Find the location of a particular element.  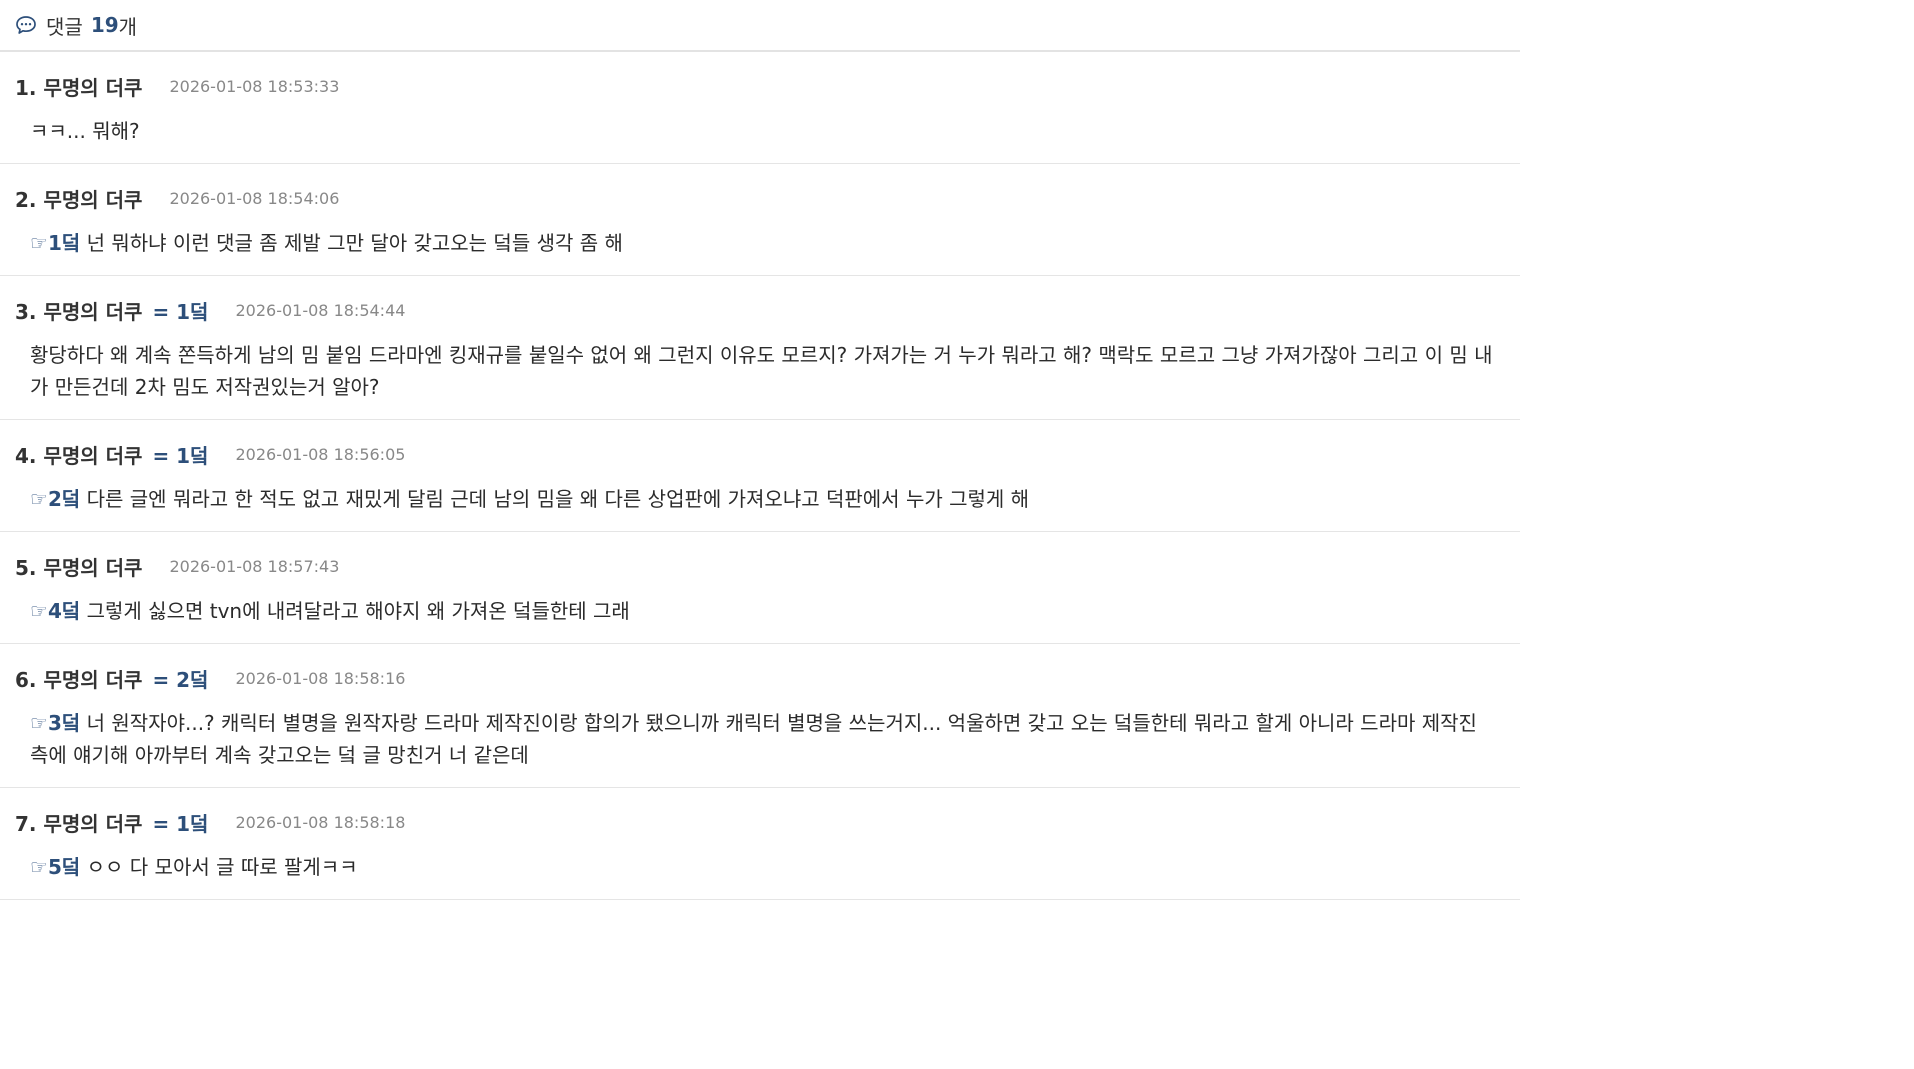

comment-timestamp: 2026-01-08 18:58:16 is located at coordinates (320, 678).